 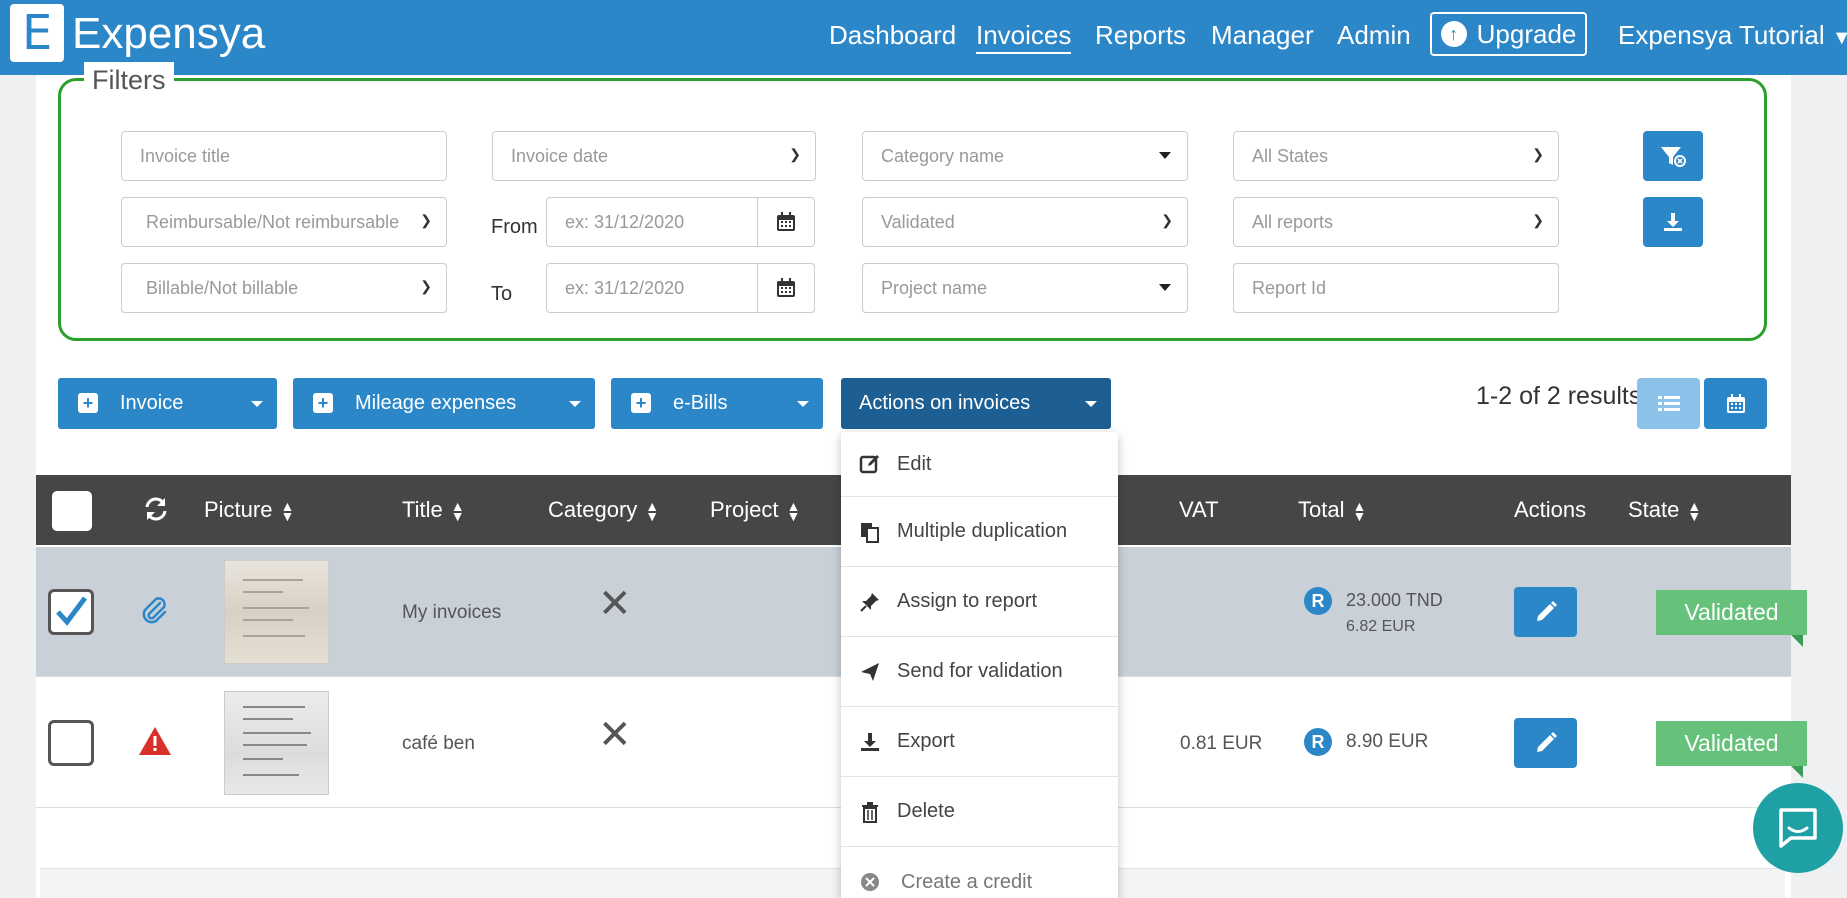 I want to click on edit-icon, so click(x=870, y=464).